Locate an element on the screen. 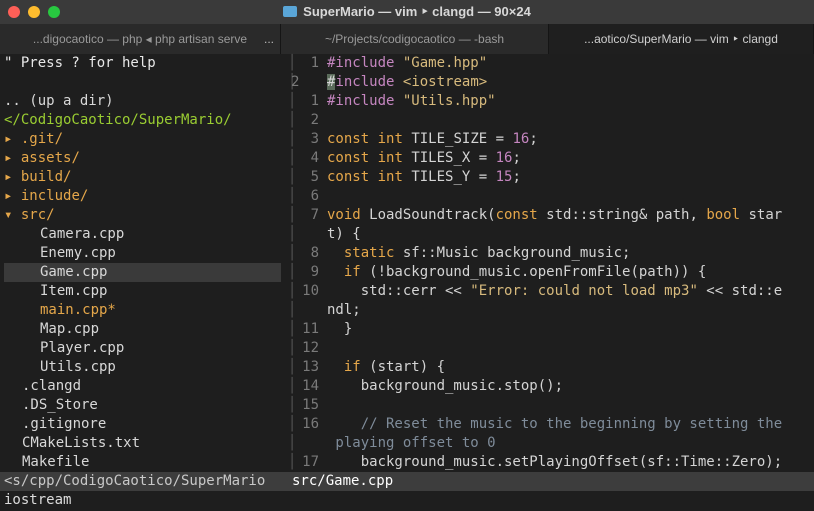  code-line-18-wrap: playing offset to 0 is located at coordinates (570, 443).